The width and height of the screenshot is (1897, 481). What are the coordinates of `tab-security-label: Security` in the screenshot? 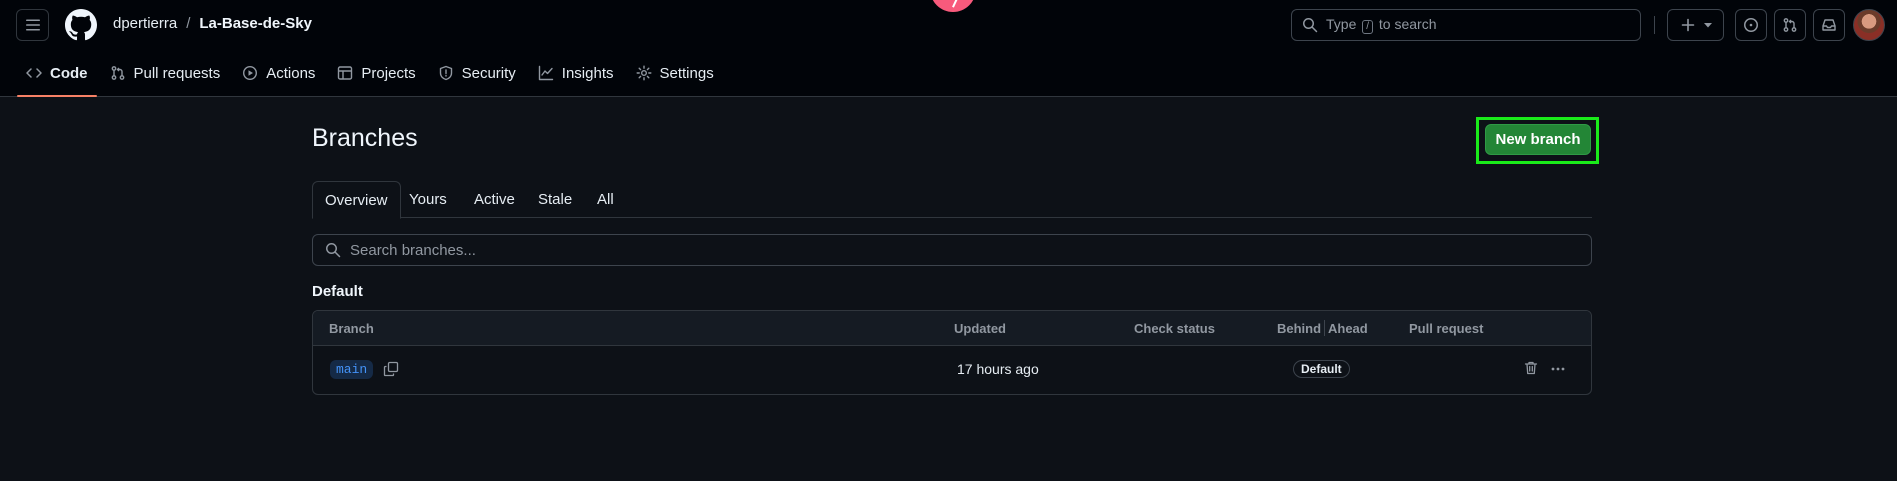 It's located at (488, 73).